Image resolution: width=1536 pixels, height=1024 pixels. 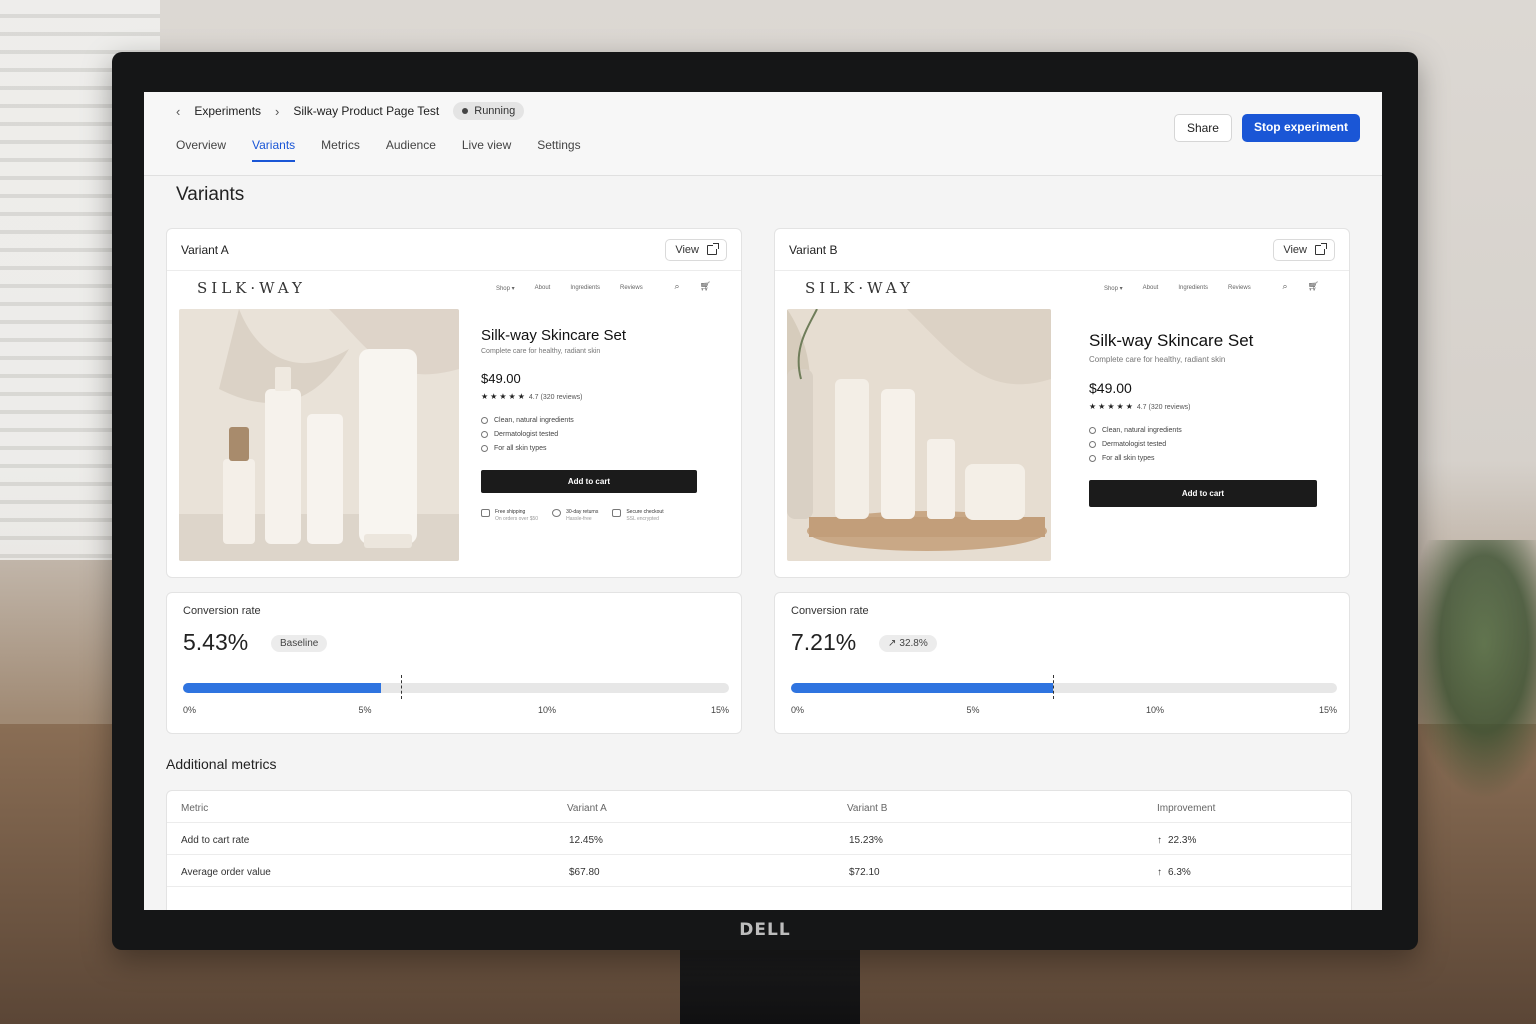 I want to click on status-badge: Running, so click(x=489, y=111).